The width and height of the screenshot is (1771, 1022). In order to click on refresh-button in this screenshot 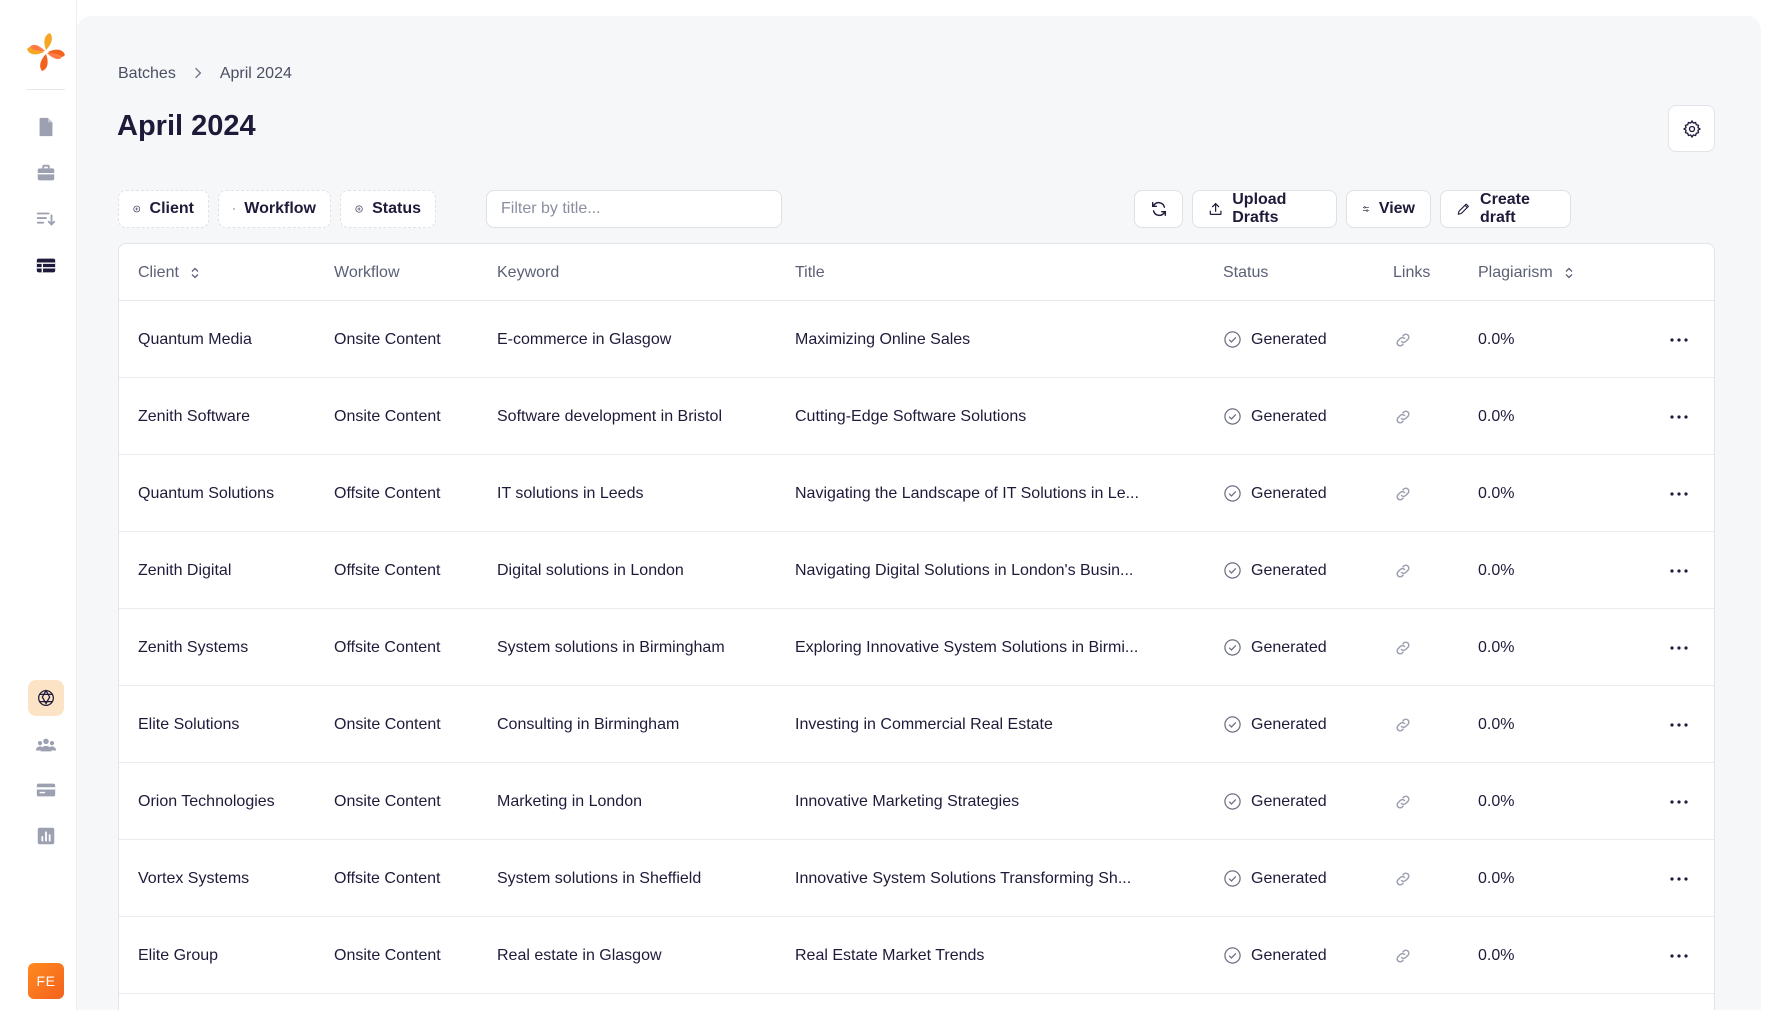, I will do `click(1158, 209)`.